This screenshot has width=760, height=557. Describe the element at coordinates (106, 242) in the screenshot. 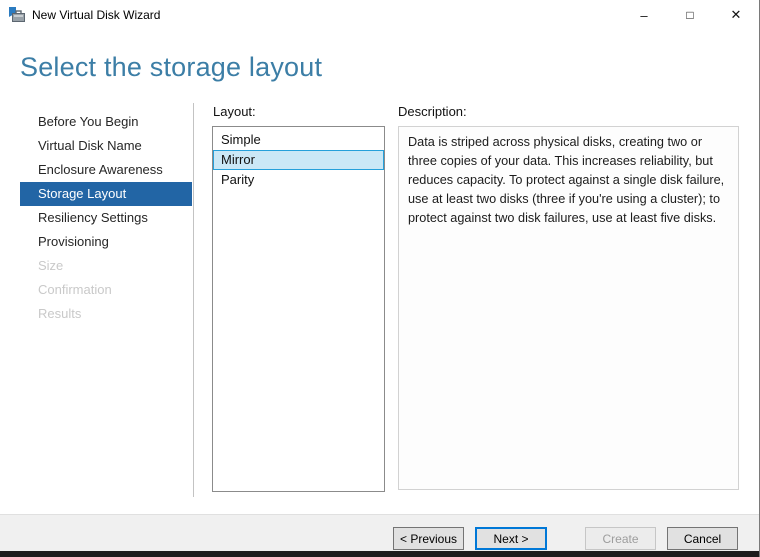

I see `sidebar-item-provisioning: Provisioning` at that location.